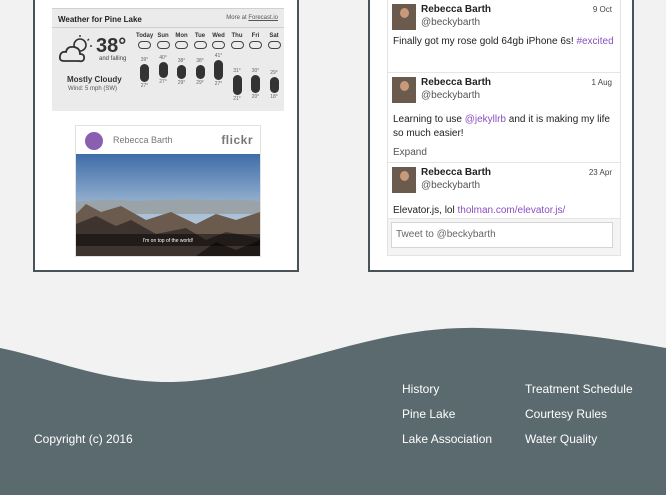 The image size is (666, 495). Describe the element at coordinates (218, 56) in the screenshot. I see `forecast-high: 41°` at that location.